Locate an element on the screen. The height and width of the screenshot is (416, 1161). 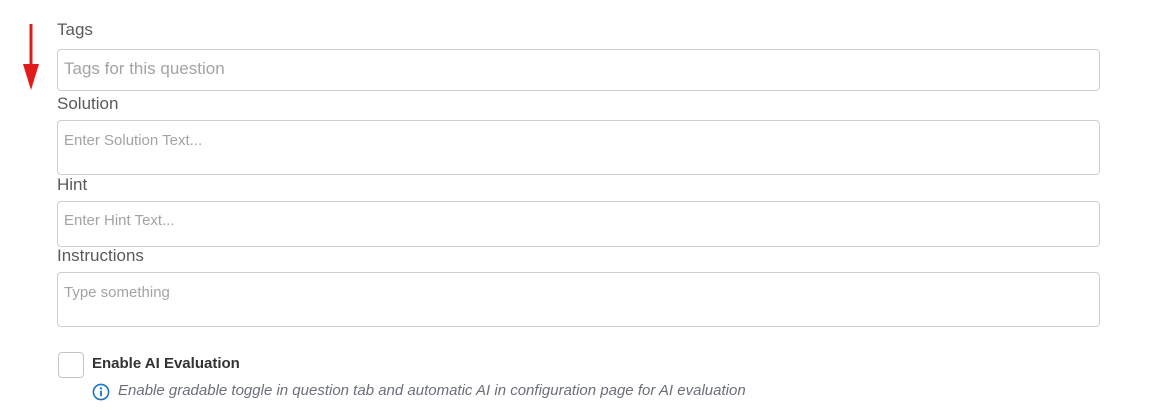
enable-ai-evaluation-label: Enable AI Evaluation is located at coordinates (166, 363).